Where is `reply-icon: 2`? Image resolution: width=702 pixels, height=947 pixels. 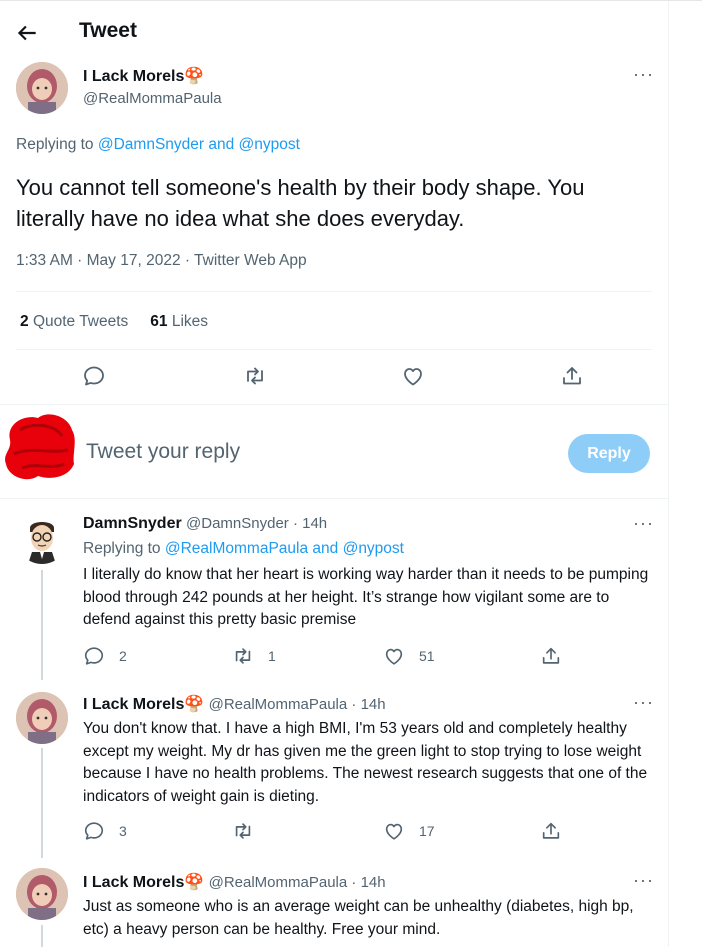 reply-icon: 2 is located at coordinates (105, 656).